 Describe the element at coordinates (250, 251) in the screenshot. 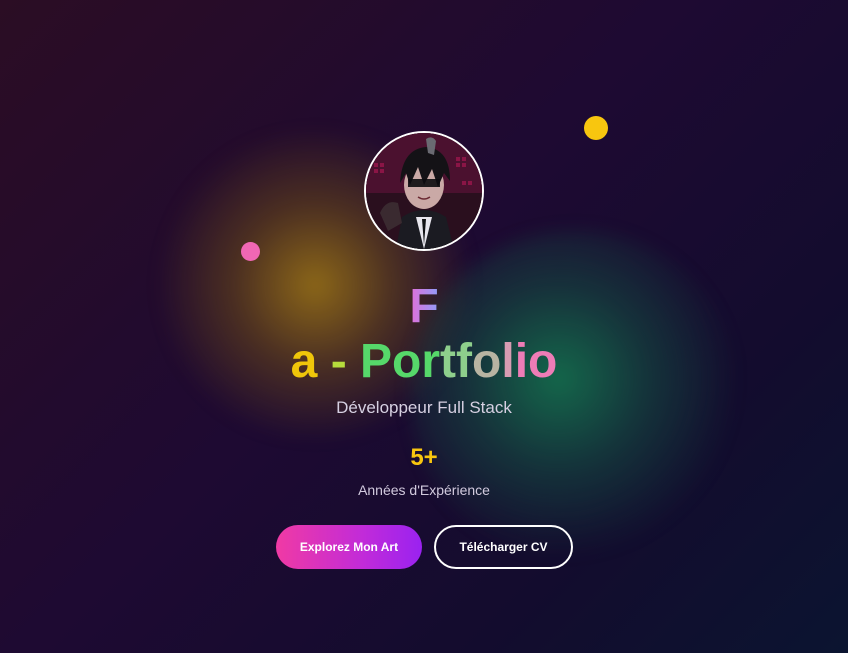

I see `decorative-dot-pink` at that location.